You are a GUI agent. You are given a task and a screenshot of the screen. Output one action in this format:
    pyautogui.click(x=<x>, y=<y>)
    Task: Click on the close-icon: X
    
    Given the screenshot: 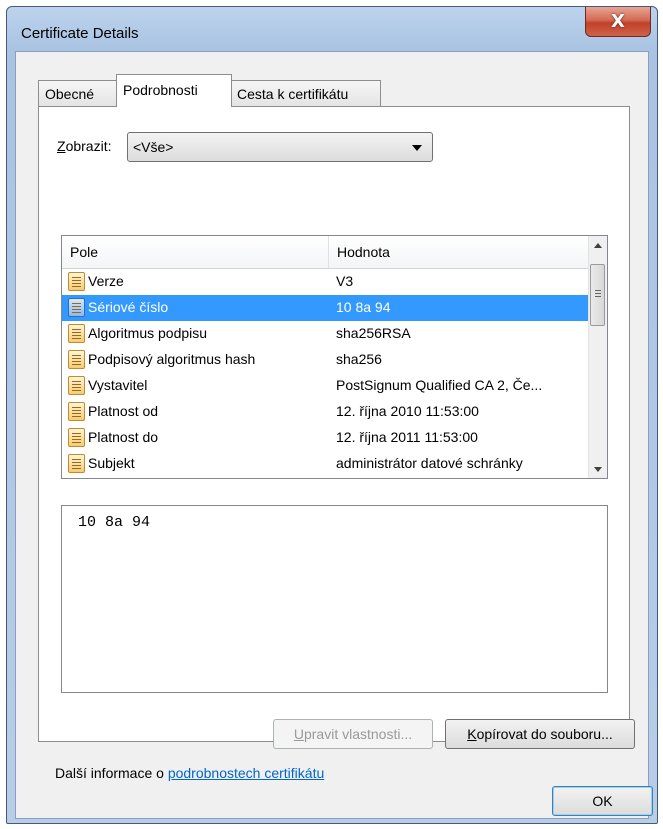 What is the action you would take?
    pyautogui.click(x=618, y=21)
    